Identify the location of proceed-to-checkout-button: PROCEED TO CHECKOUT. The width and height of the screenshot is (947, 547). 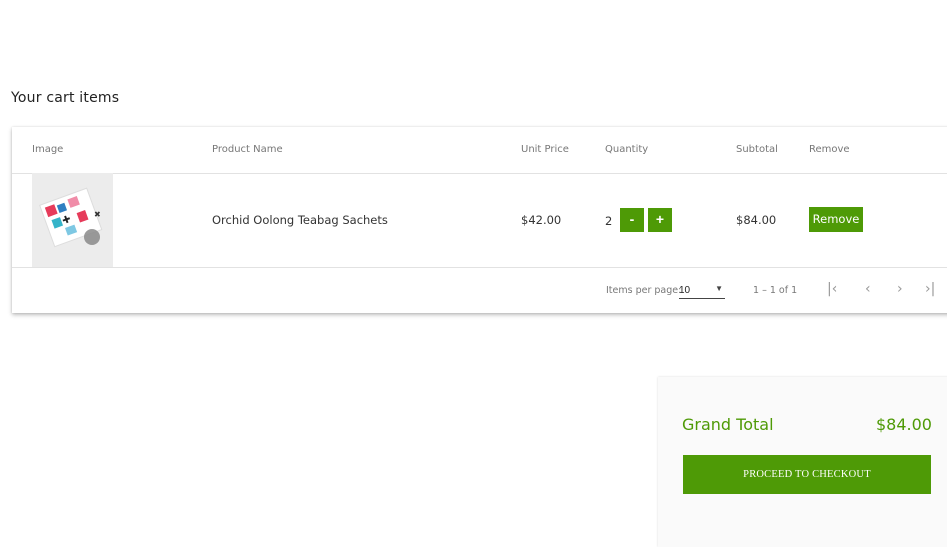
(807, 474).